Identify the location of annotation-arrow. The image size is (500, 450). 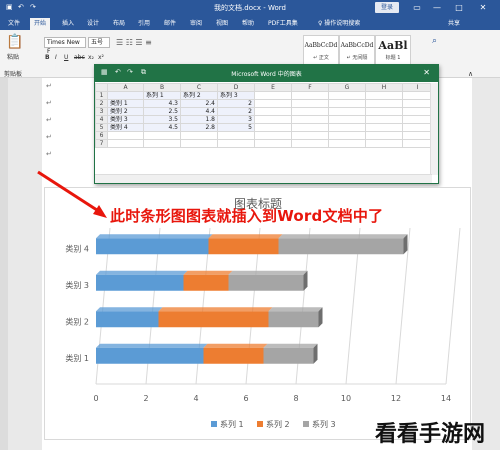
(72, 194).